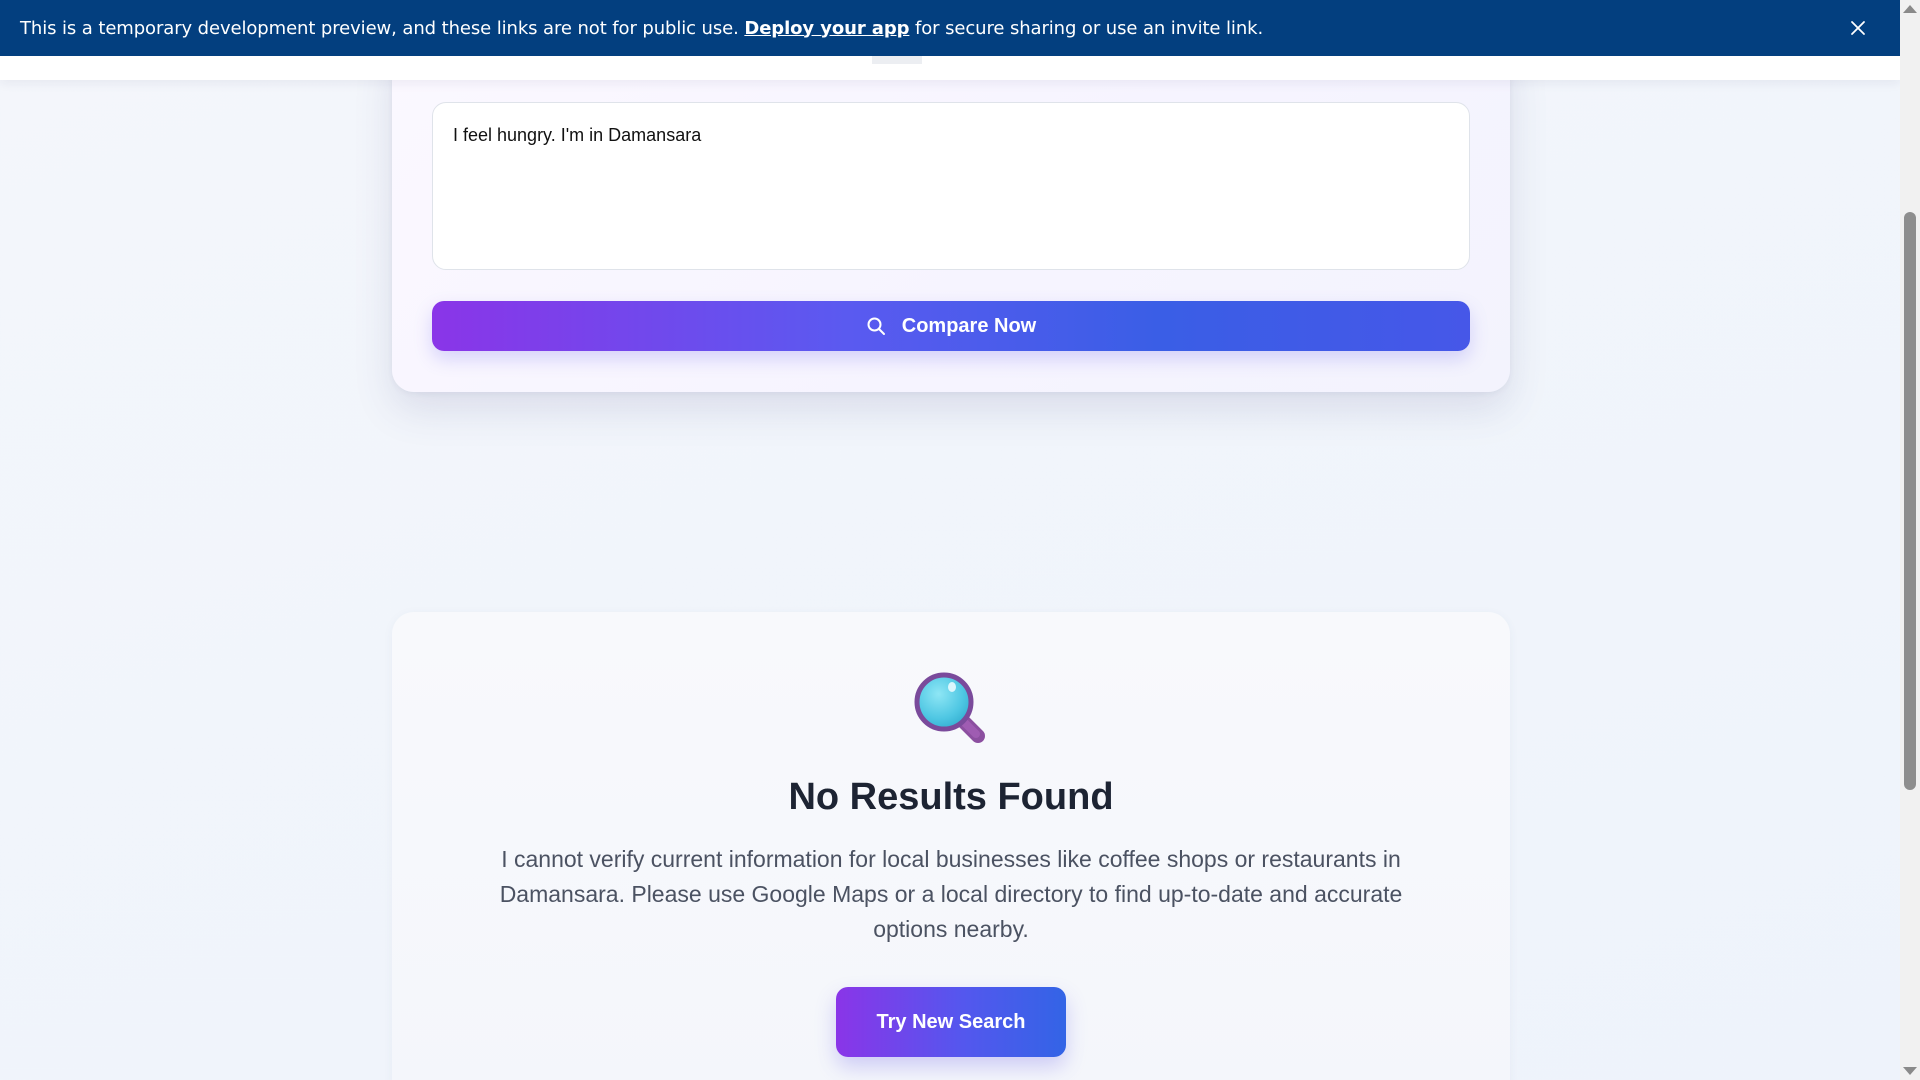  Describe the element at coordinates (950, 68) in the screenshot. I see `app-header` at that location.